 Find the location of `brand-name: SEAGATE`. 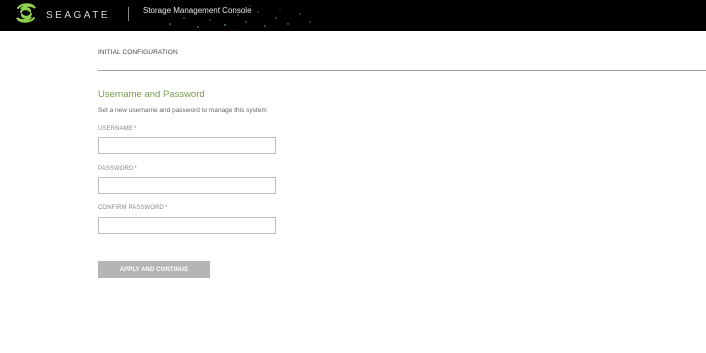

brand-name: SEAGATE is located at coordinates (78, 15).